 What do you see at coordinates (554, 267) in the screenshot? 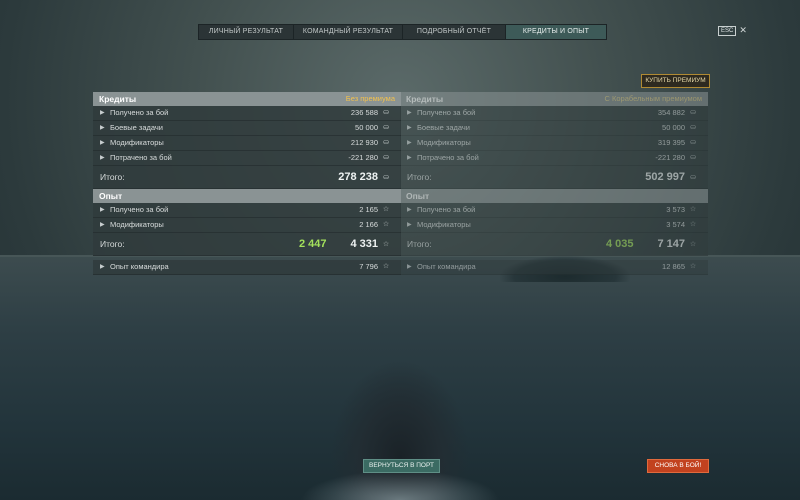
I see `commander-xp-row: ▶ Опыт командира 12 865 ☆` at bounding box center [554, 267].